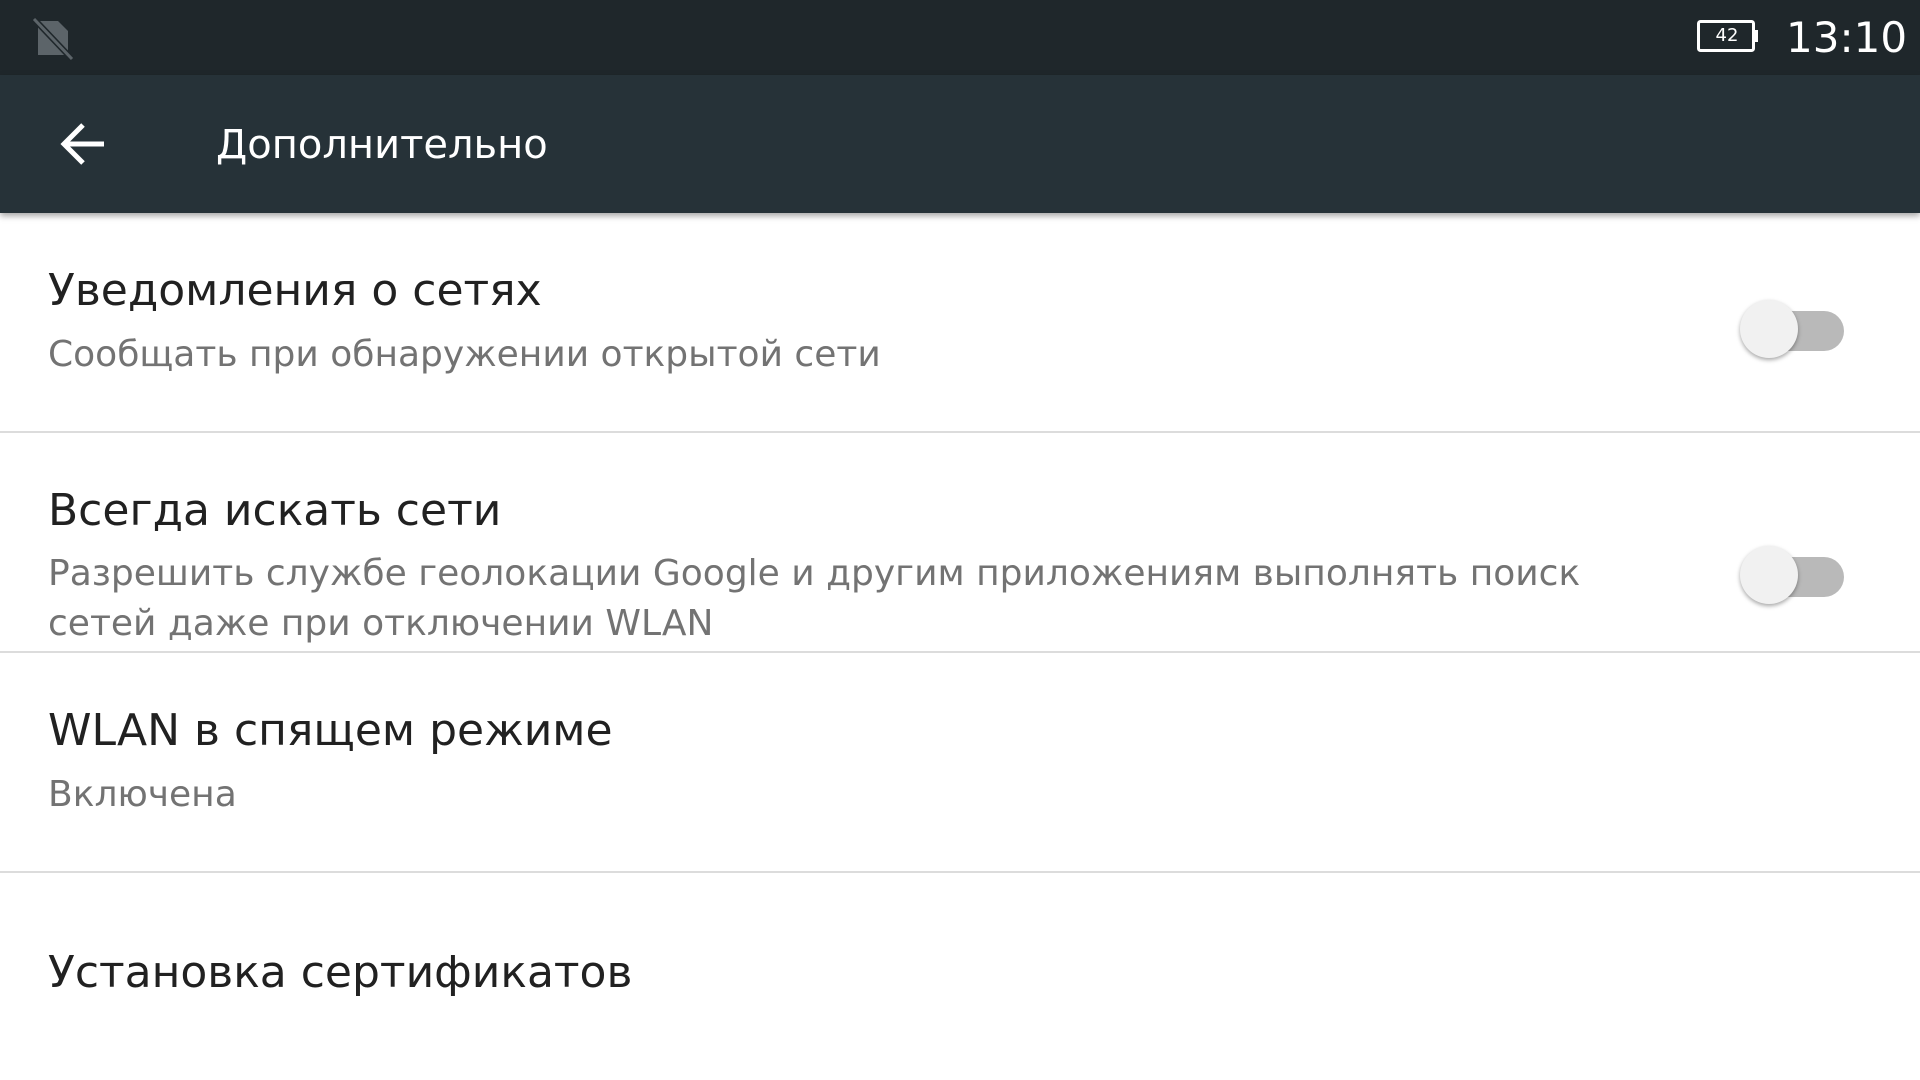  What do you see at coordinates (340, 972) in the screenshot?
I see `setting-title: Установка сертификатов` at bounding box center [340, 972].